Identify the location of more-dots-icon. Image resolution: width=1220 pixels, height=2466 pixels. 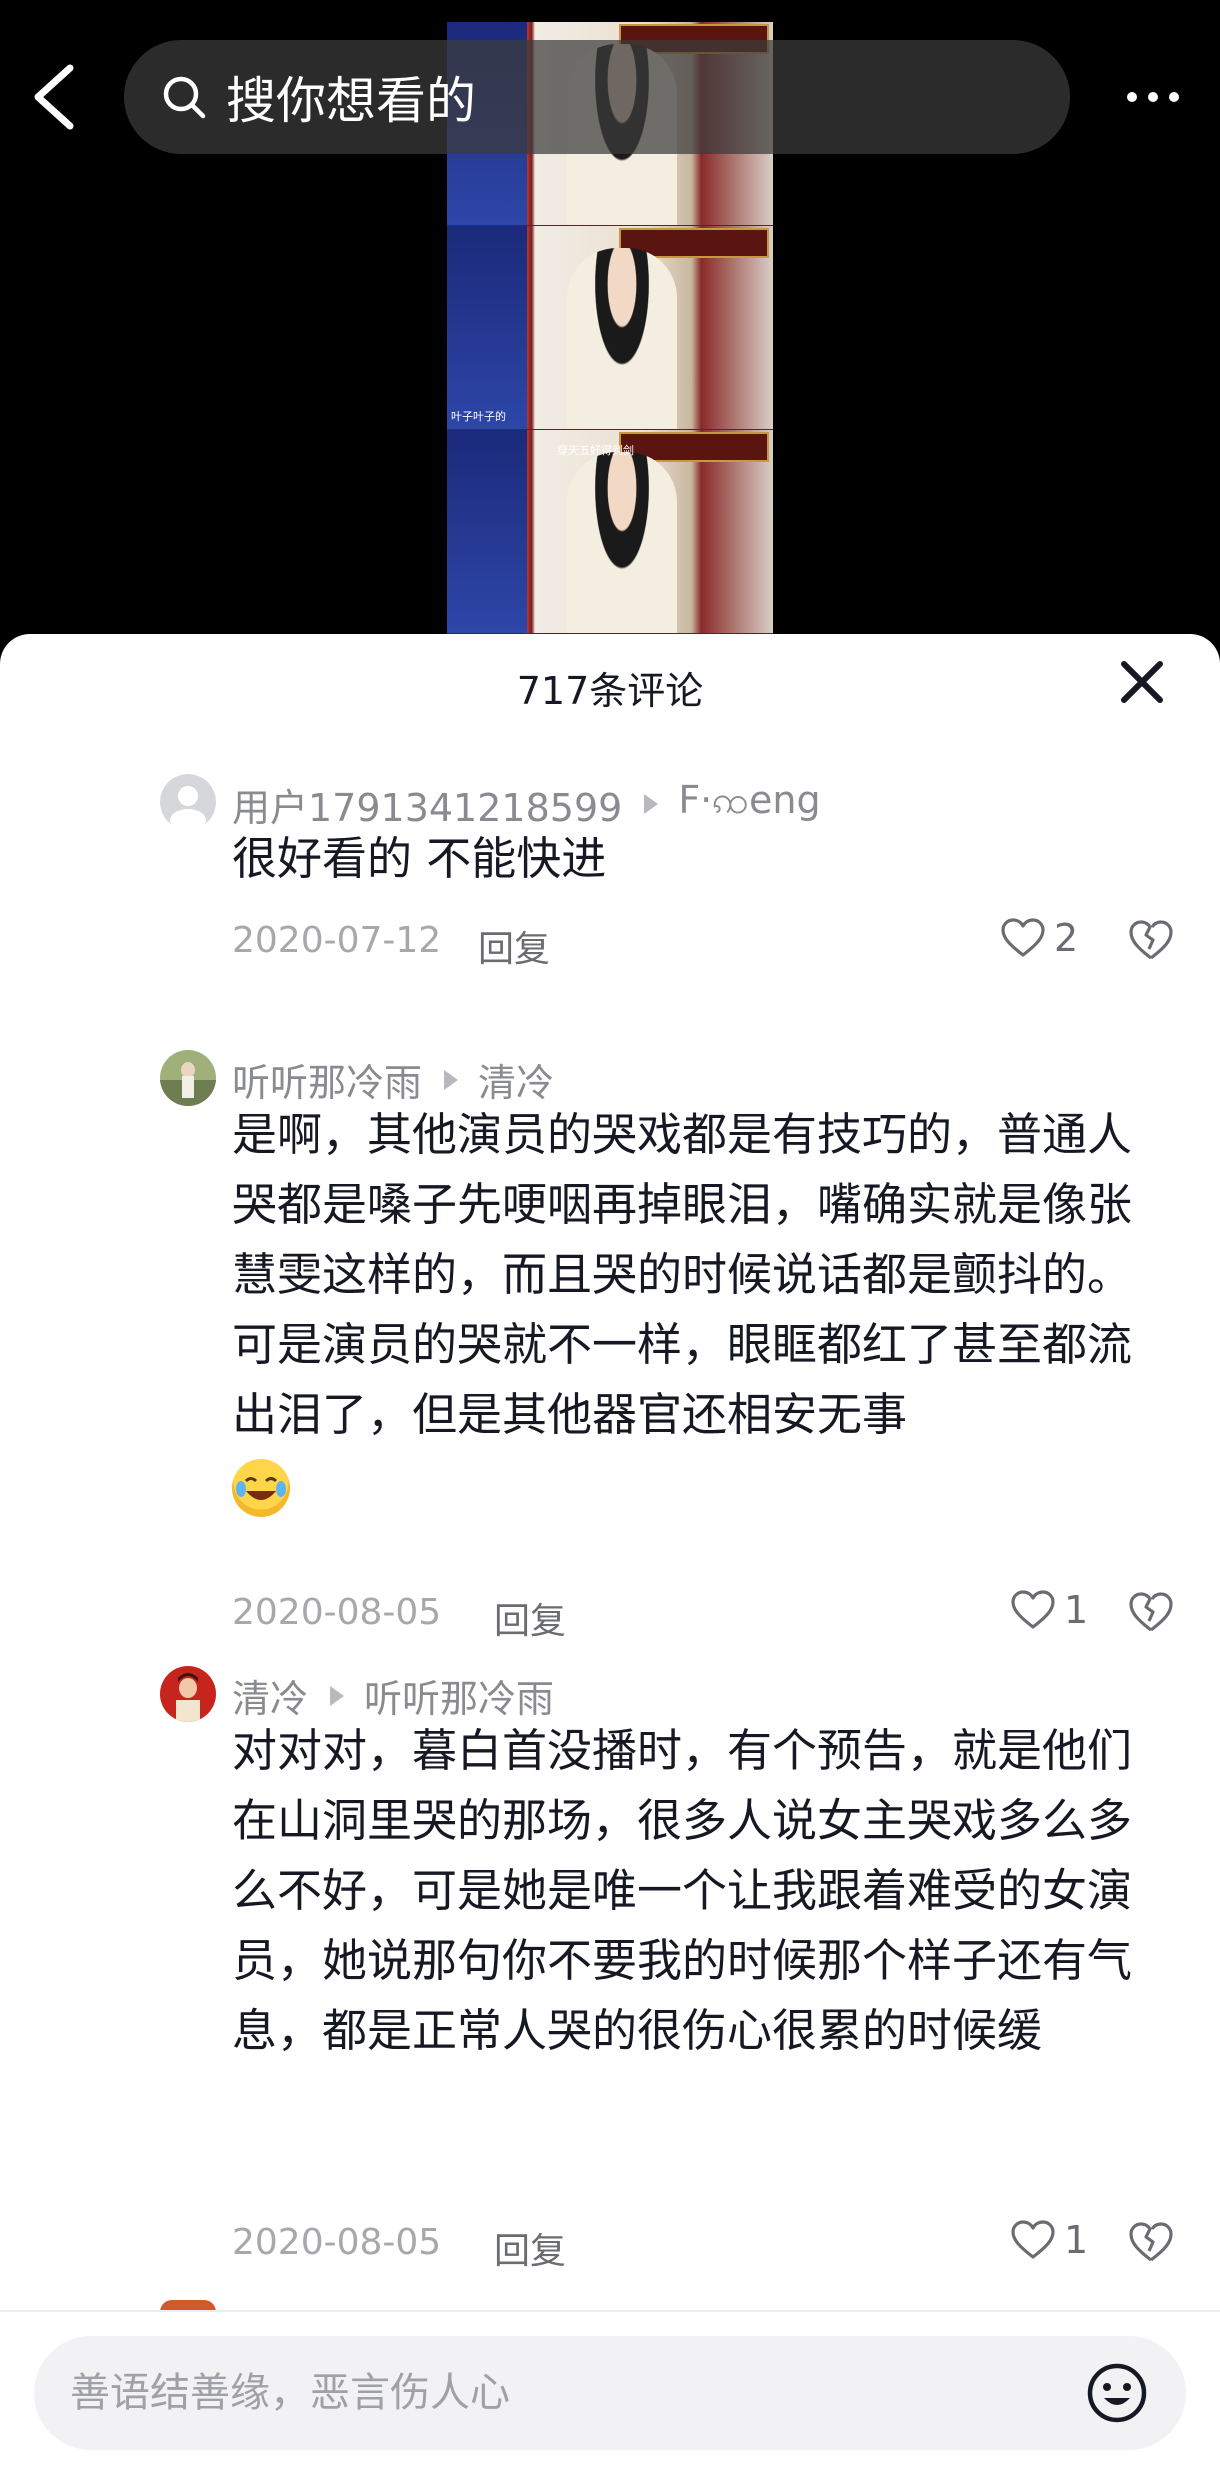
(1153, 97).